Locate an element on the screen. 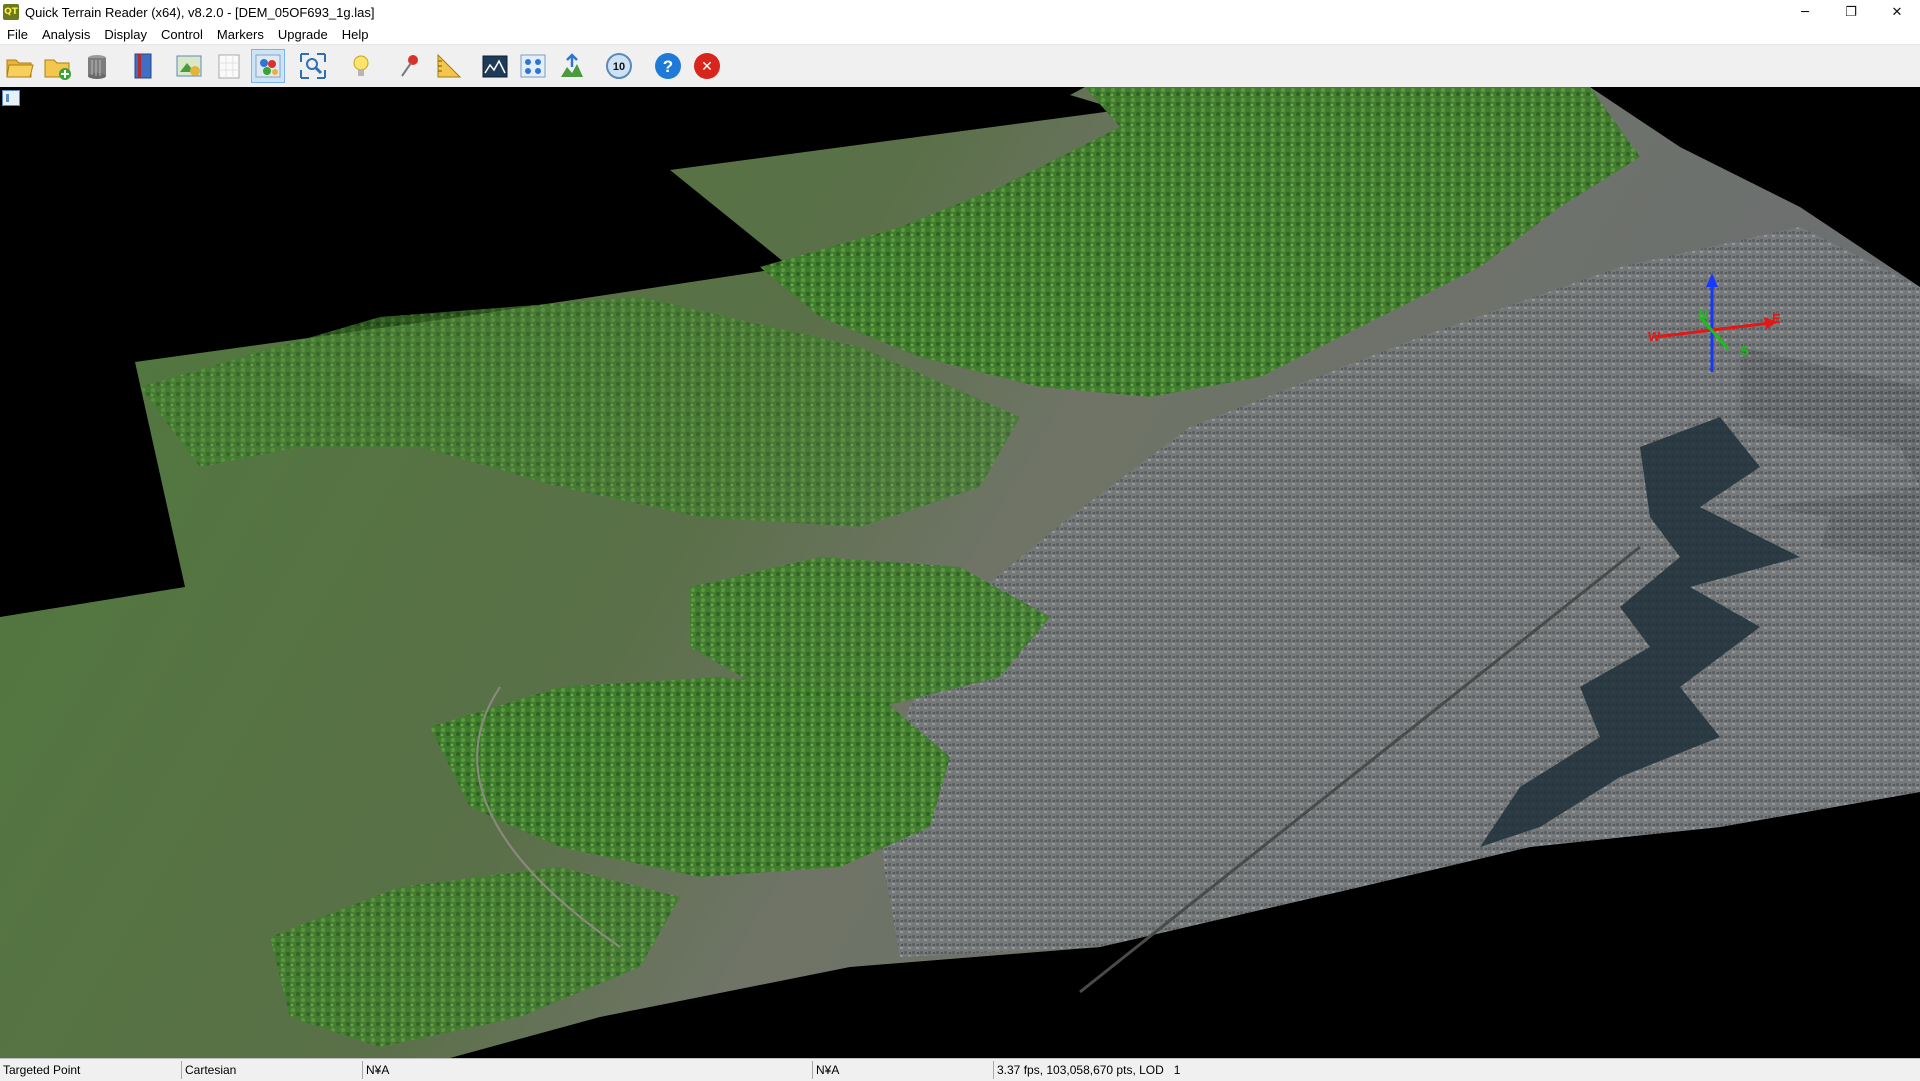 The width and height of the screenshot is (1920, 1081). point-density-icon is located at coordinates (533, 66).